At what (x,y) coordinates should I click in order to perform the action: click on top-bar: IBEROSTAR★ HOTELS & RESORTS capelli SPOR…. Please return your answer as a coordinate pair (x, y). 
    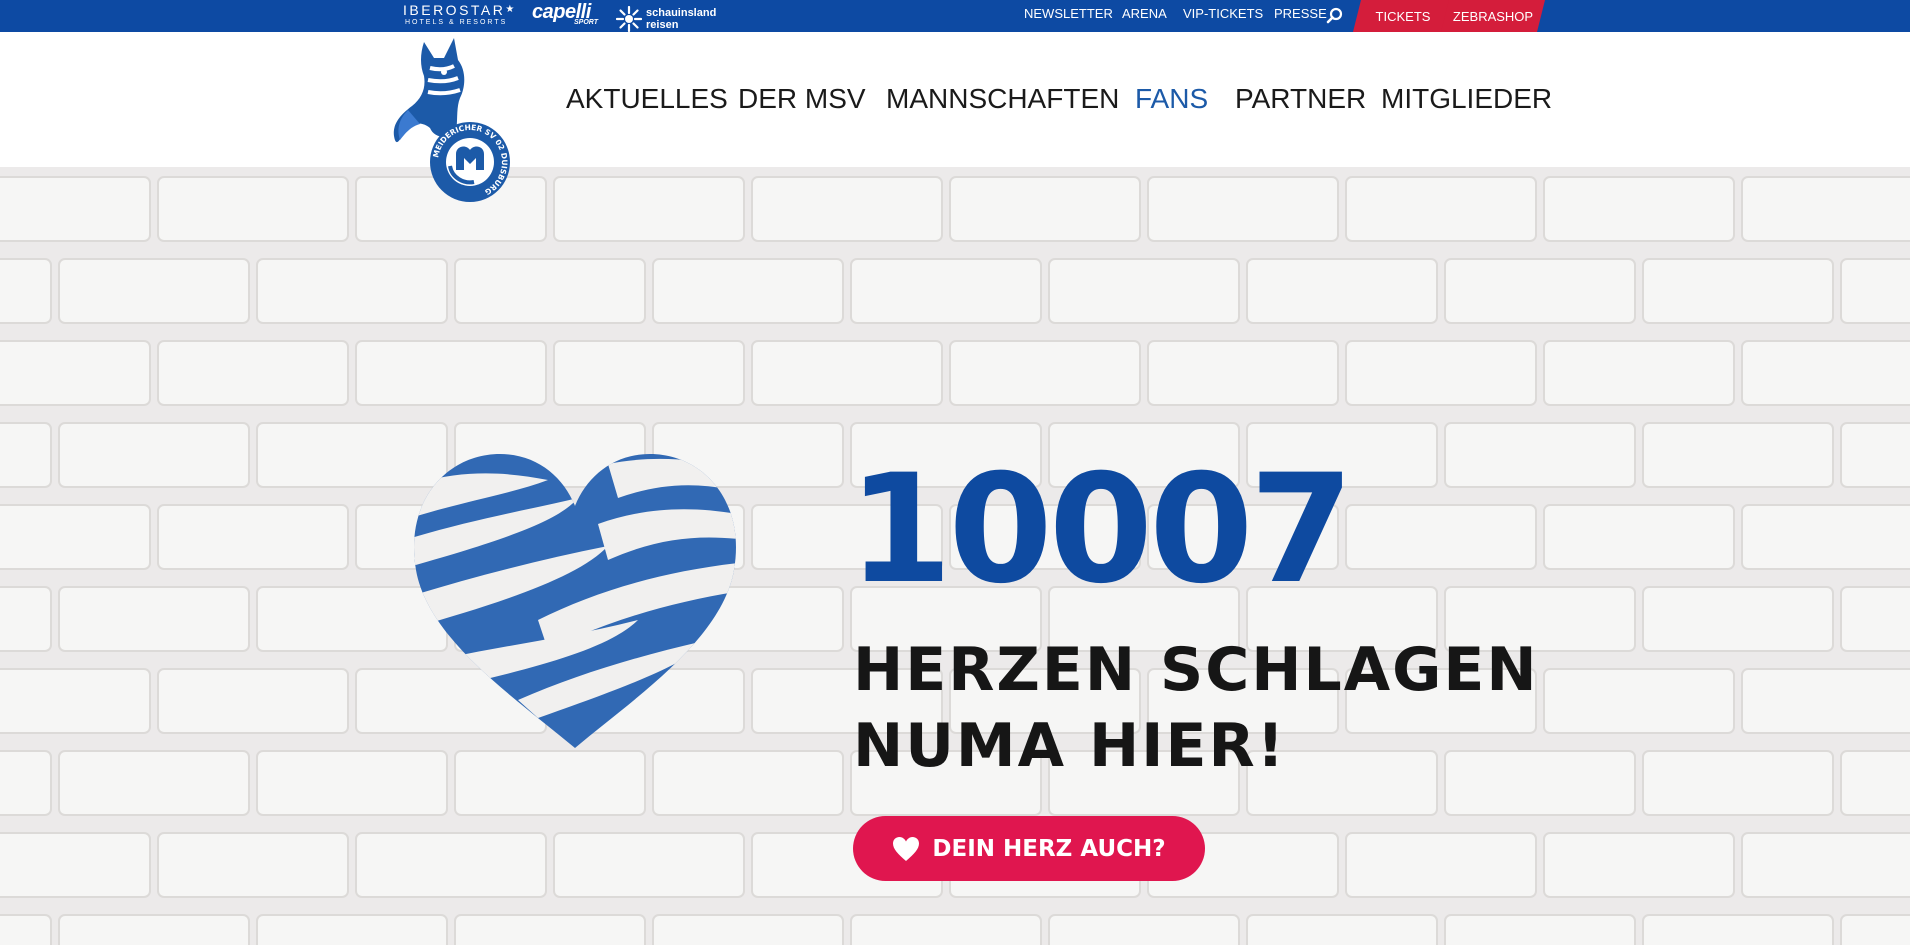
    Looking at the image, I should click on (955, 16).